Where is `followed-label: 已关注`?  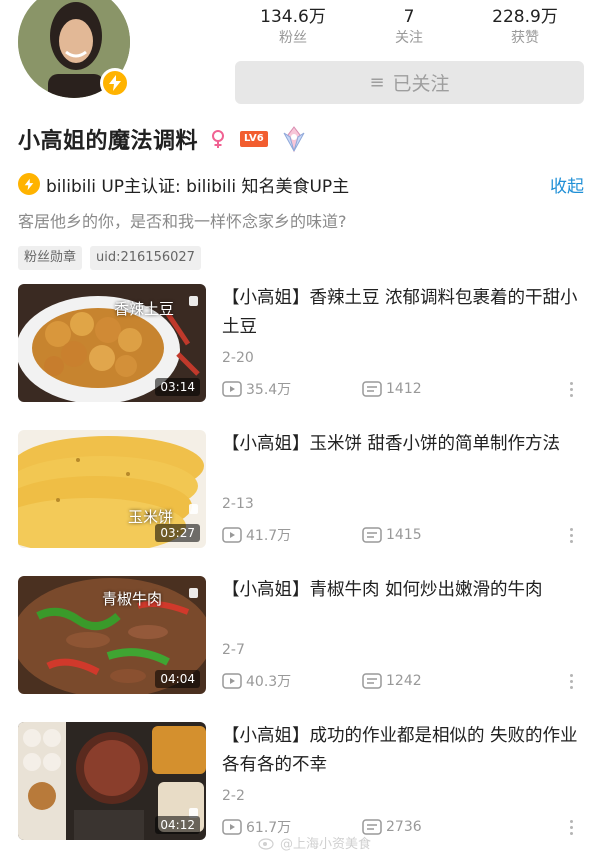 followed-label: 已关注 is located at coordinates (421, 84).